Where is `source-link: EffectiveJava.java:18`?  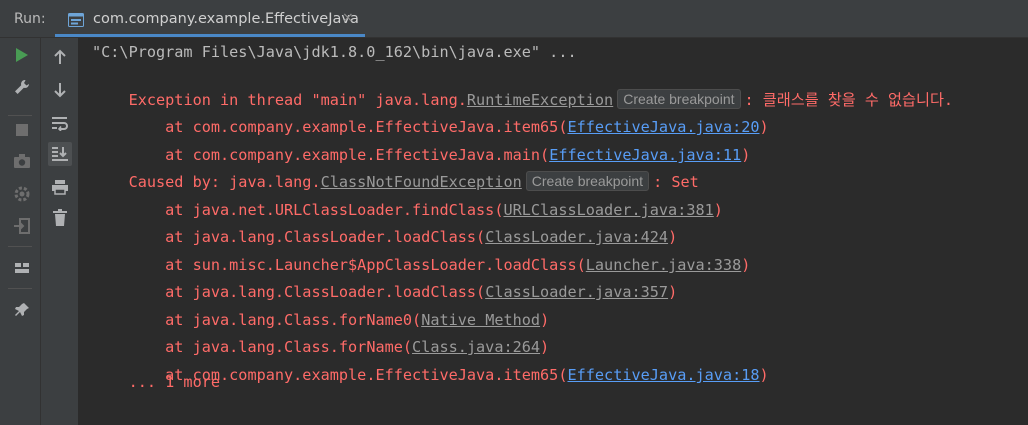 source-link: EffectiveJava.java:18 is located at coordinates (663, 375).